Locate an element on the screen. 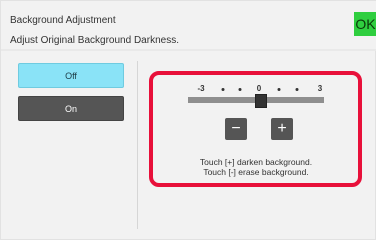 Image resolution: width=376 pixels, height=240 pixels. plus-button: + is located at coordinates (282, 129).